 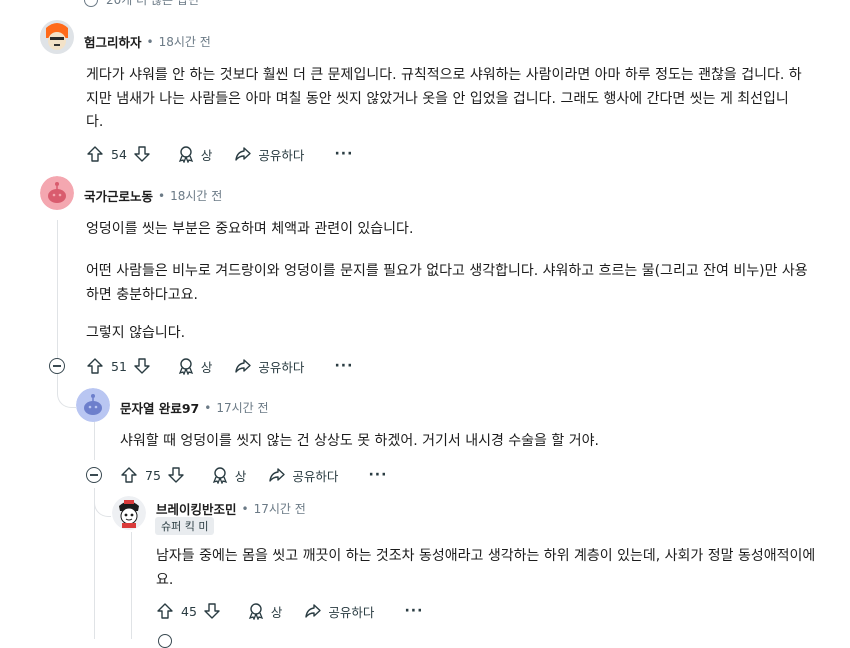 I want to click on comment-actions: 51 상 공유하다 ···, so click(x=219, y=366).